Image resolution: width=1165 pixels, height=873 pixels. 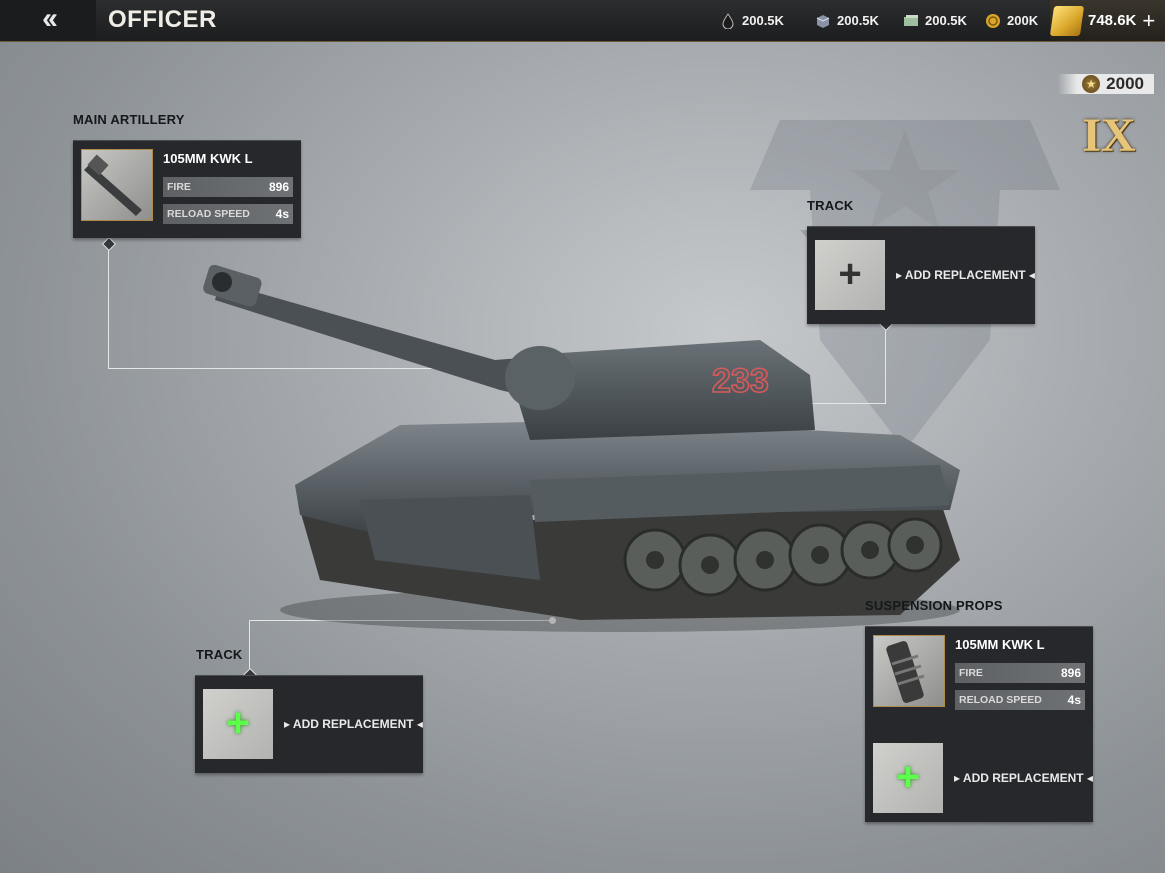 I want to click on connector-line, so click(x=108, y=305).